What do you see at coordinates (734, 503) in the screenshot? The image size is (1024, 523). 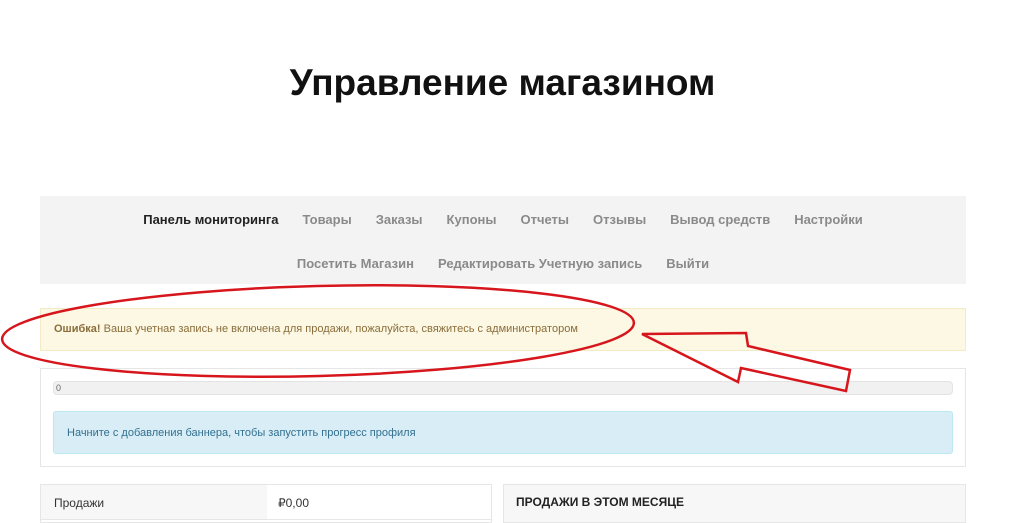 I see `sales-this-month-panel: ПРОДАЖИ В ЭТОМ МЕСЯЦЕ` at bounding box center [734, 503].